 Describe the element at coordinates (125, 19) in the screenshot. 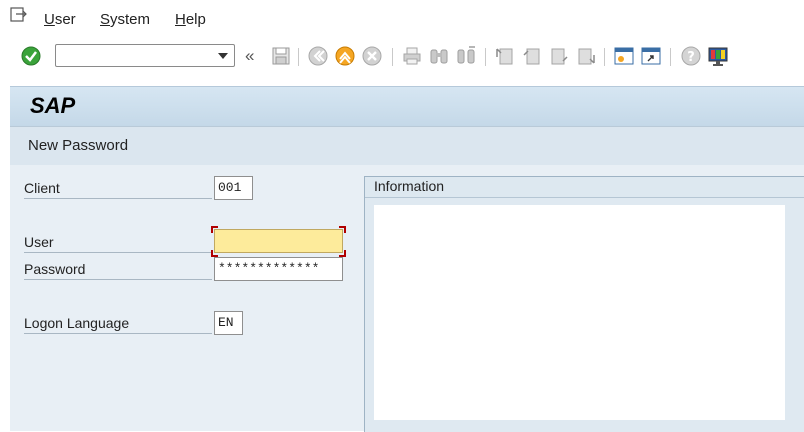

I see `menu-system: System` at that location.